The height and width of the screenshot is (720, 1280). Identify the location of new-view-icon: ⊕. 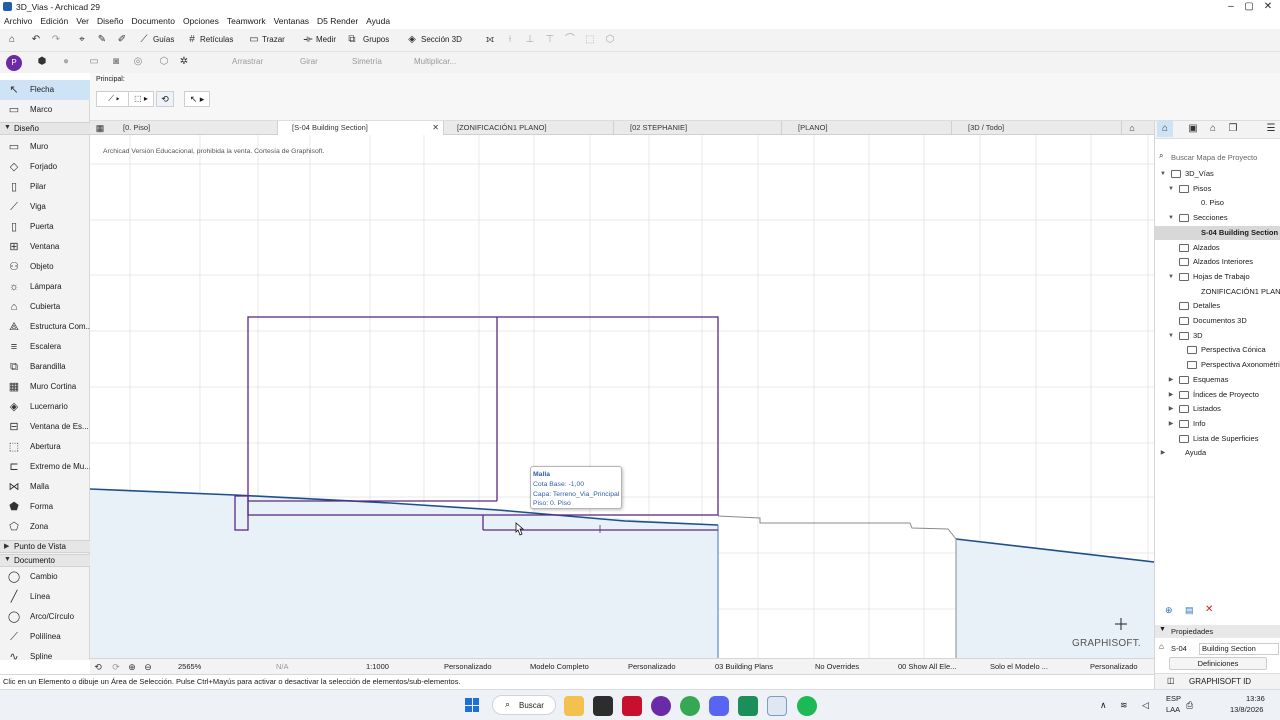
(1169, 610).